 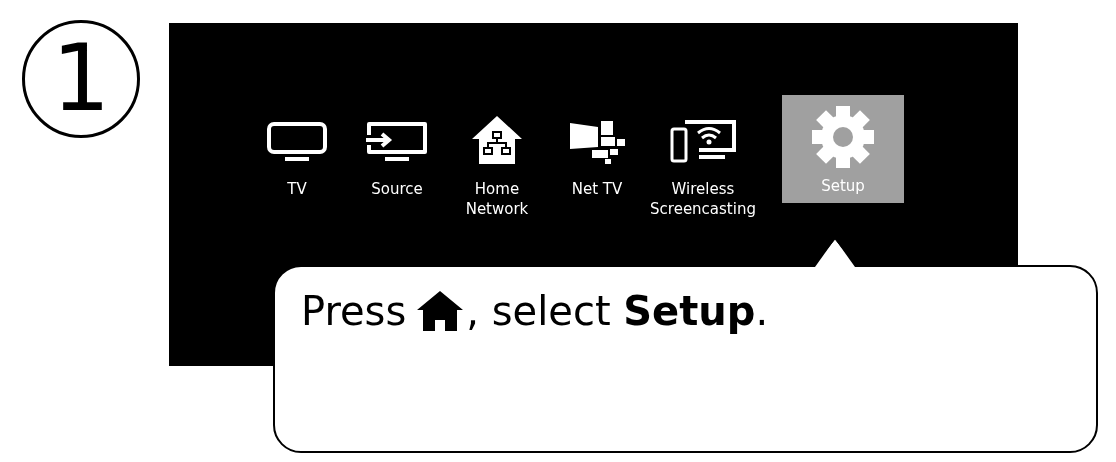 I want to click on house-network-icon, so click(x=497, y=140).